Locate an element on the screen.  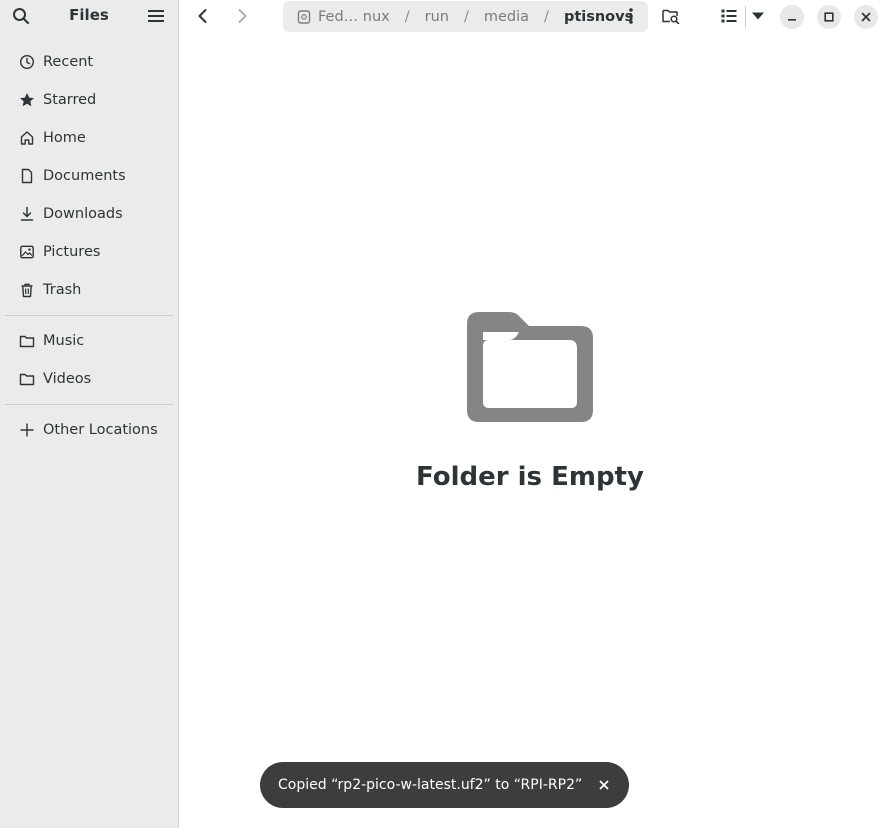
minimize-button is located at coordinates (792, 17).